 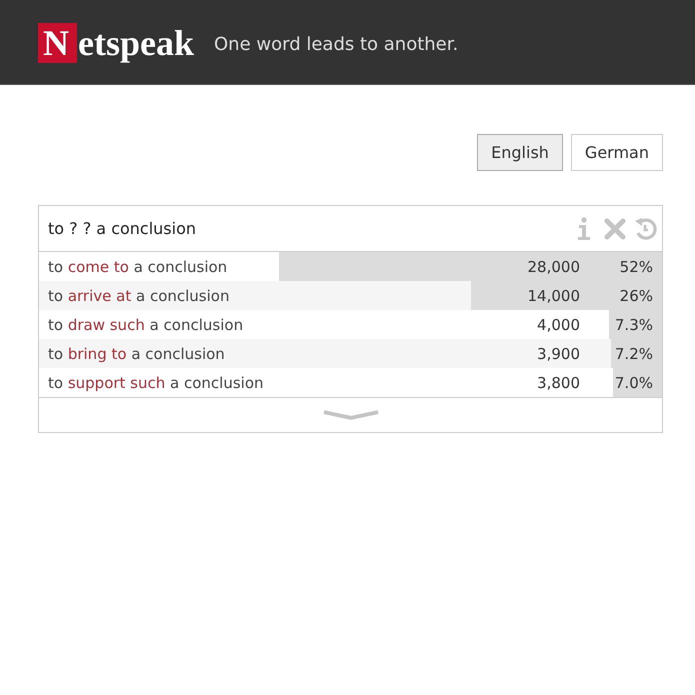 I want to click on count-text: 3,800, so click(x=558, y=383).